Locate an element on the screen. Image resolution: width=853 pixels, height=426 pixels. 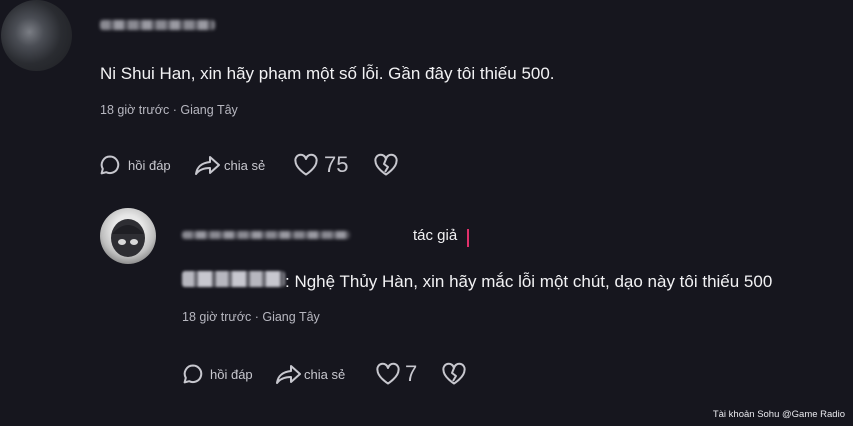
source-watermark: Tài khoản Sohu @Game Radio is located at coordinates (778, 414).